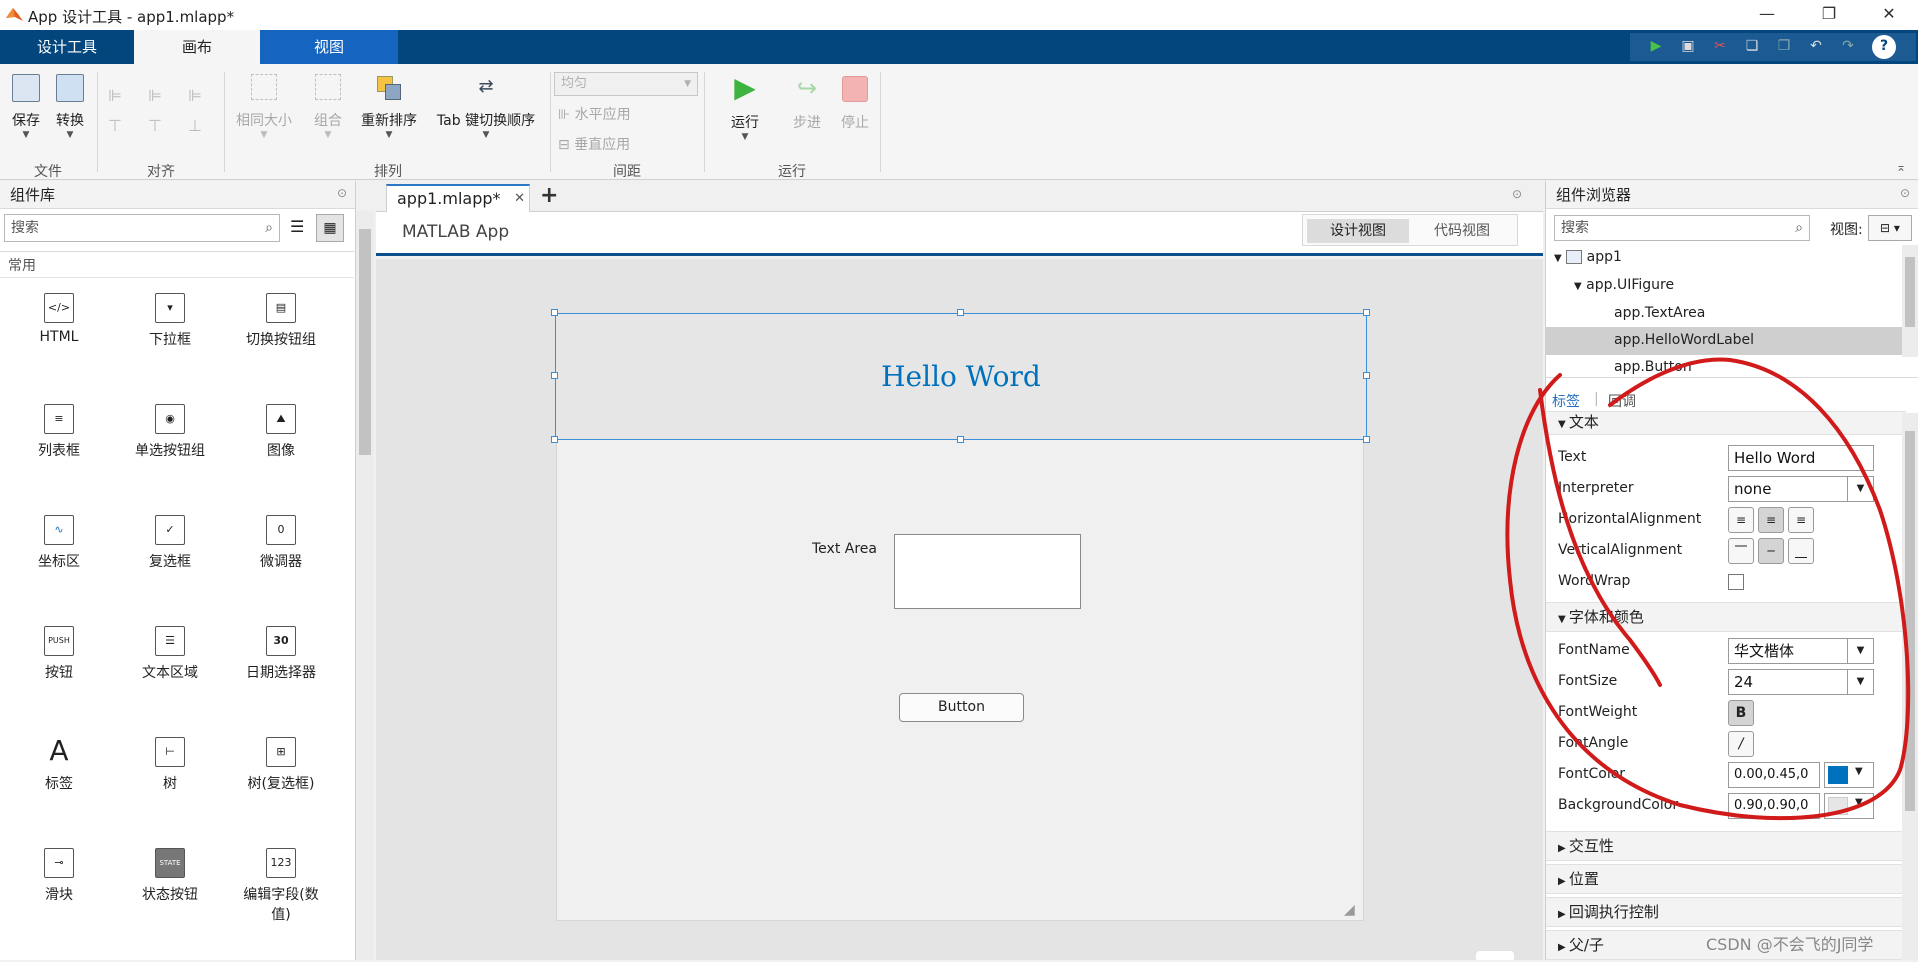 The width and height of the screenshot is (1918, 962). What do you see at coordinates (1801, 520) in the screenshot?
I see `align-right-icon: ≡` at bounding box center [1801, 520].